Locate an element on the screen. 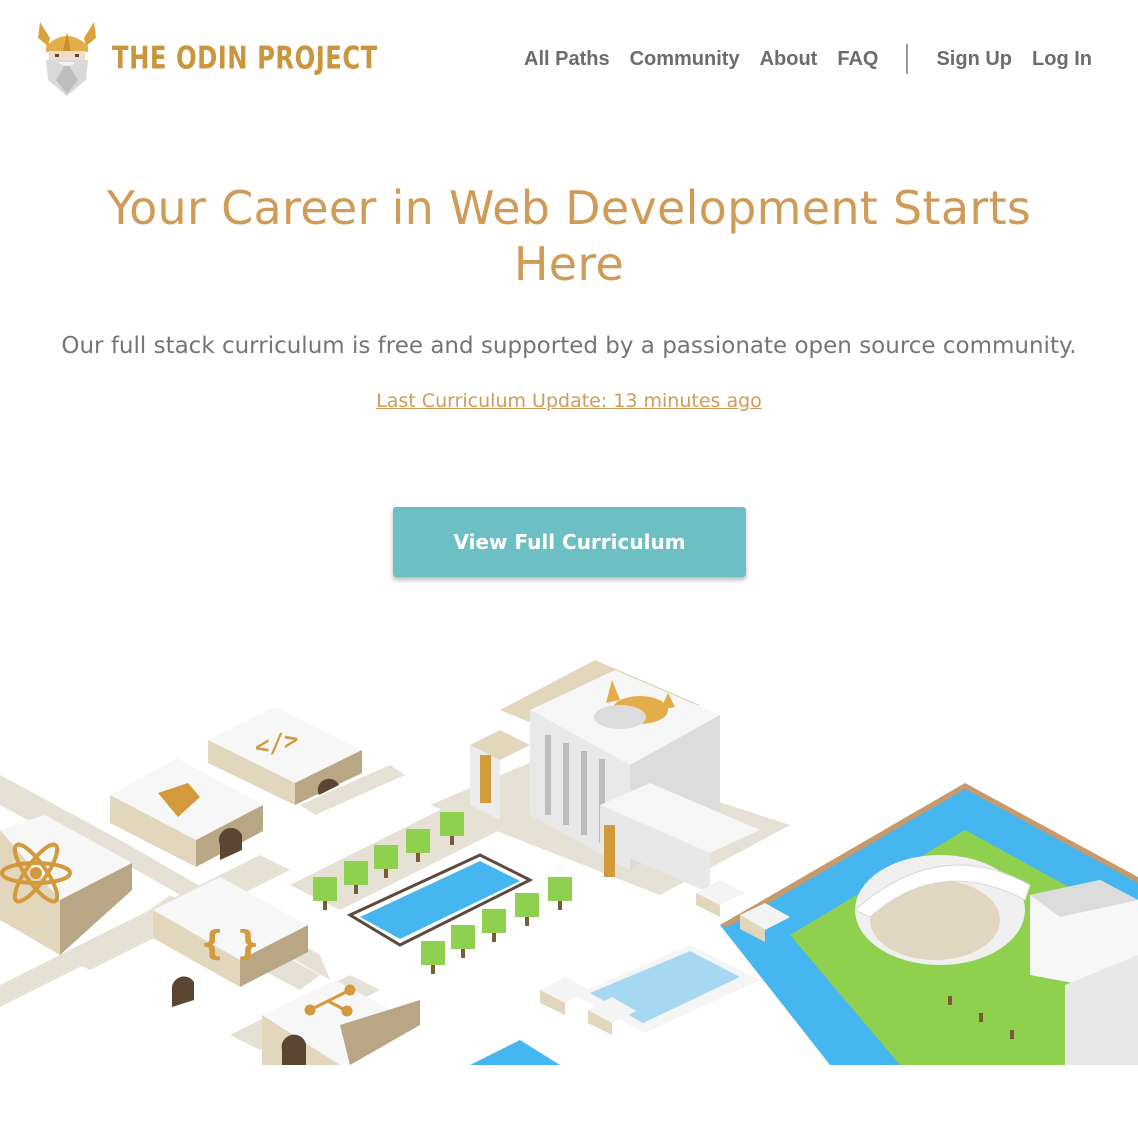  nav-community-link: Community is located at coordinates (685, 59).